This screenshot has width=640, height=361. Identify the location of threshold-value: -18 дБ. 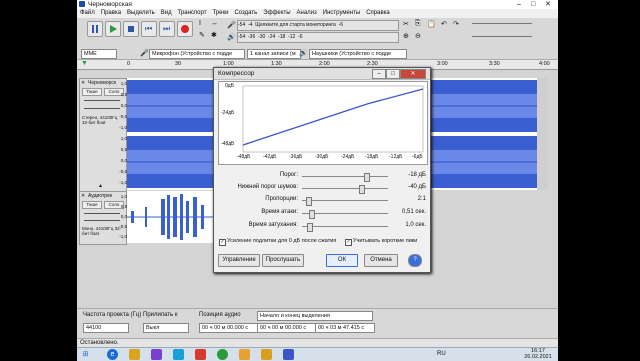
(410, 175).